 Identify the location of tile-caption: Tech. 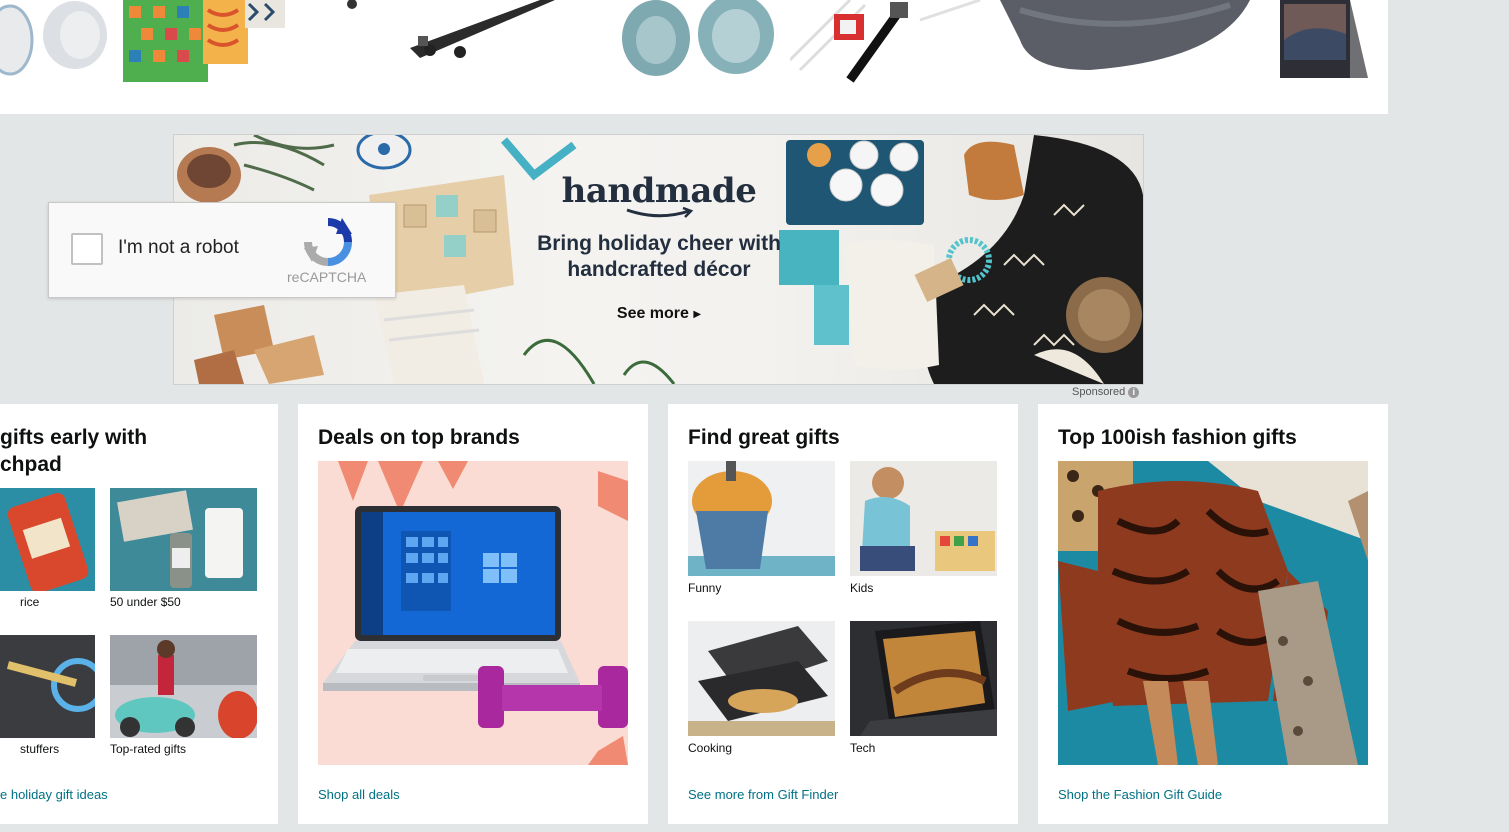
(863, 748).